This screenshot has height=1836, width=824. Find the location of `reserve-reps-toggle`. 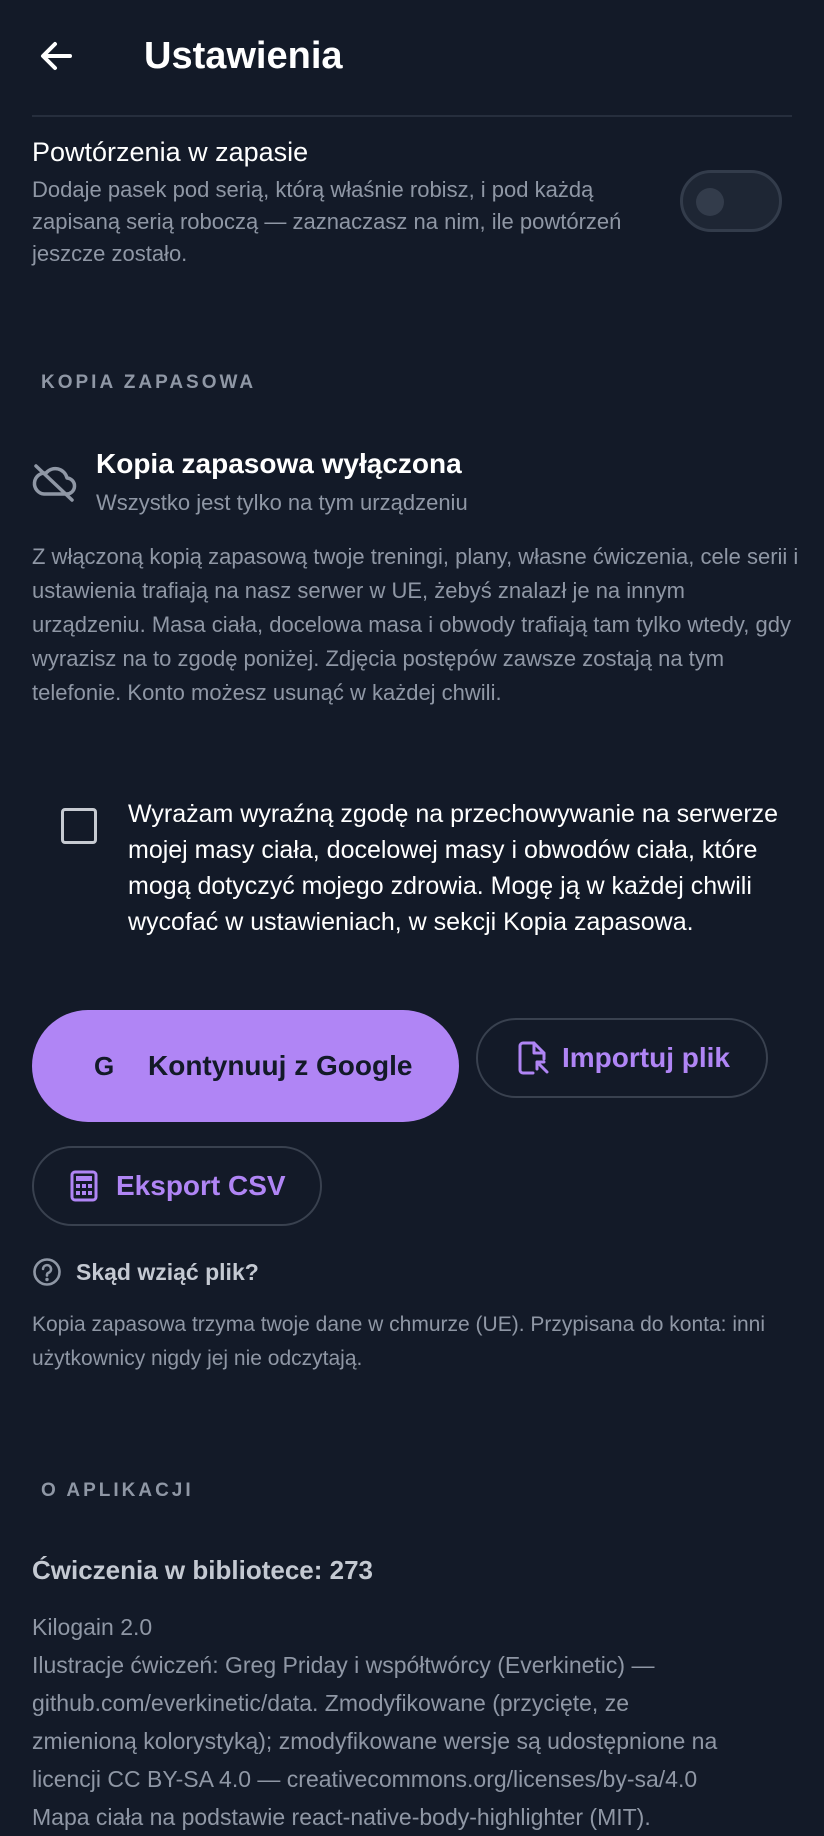

reserve-reps-toggle is located at coordinates (731, 201).